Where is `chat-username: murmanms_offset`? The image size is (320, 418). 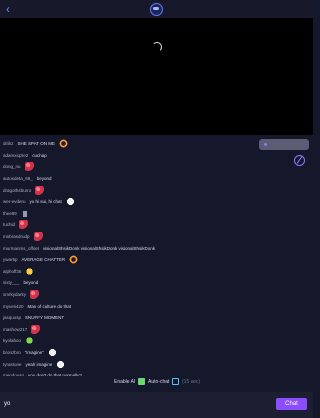
chat-username: murmanms_offset is located at coordinates (21, 248).